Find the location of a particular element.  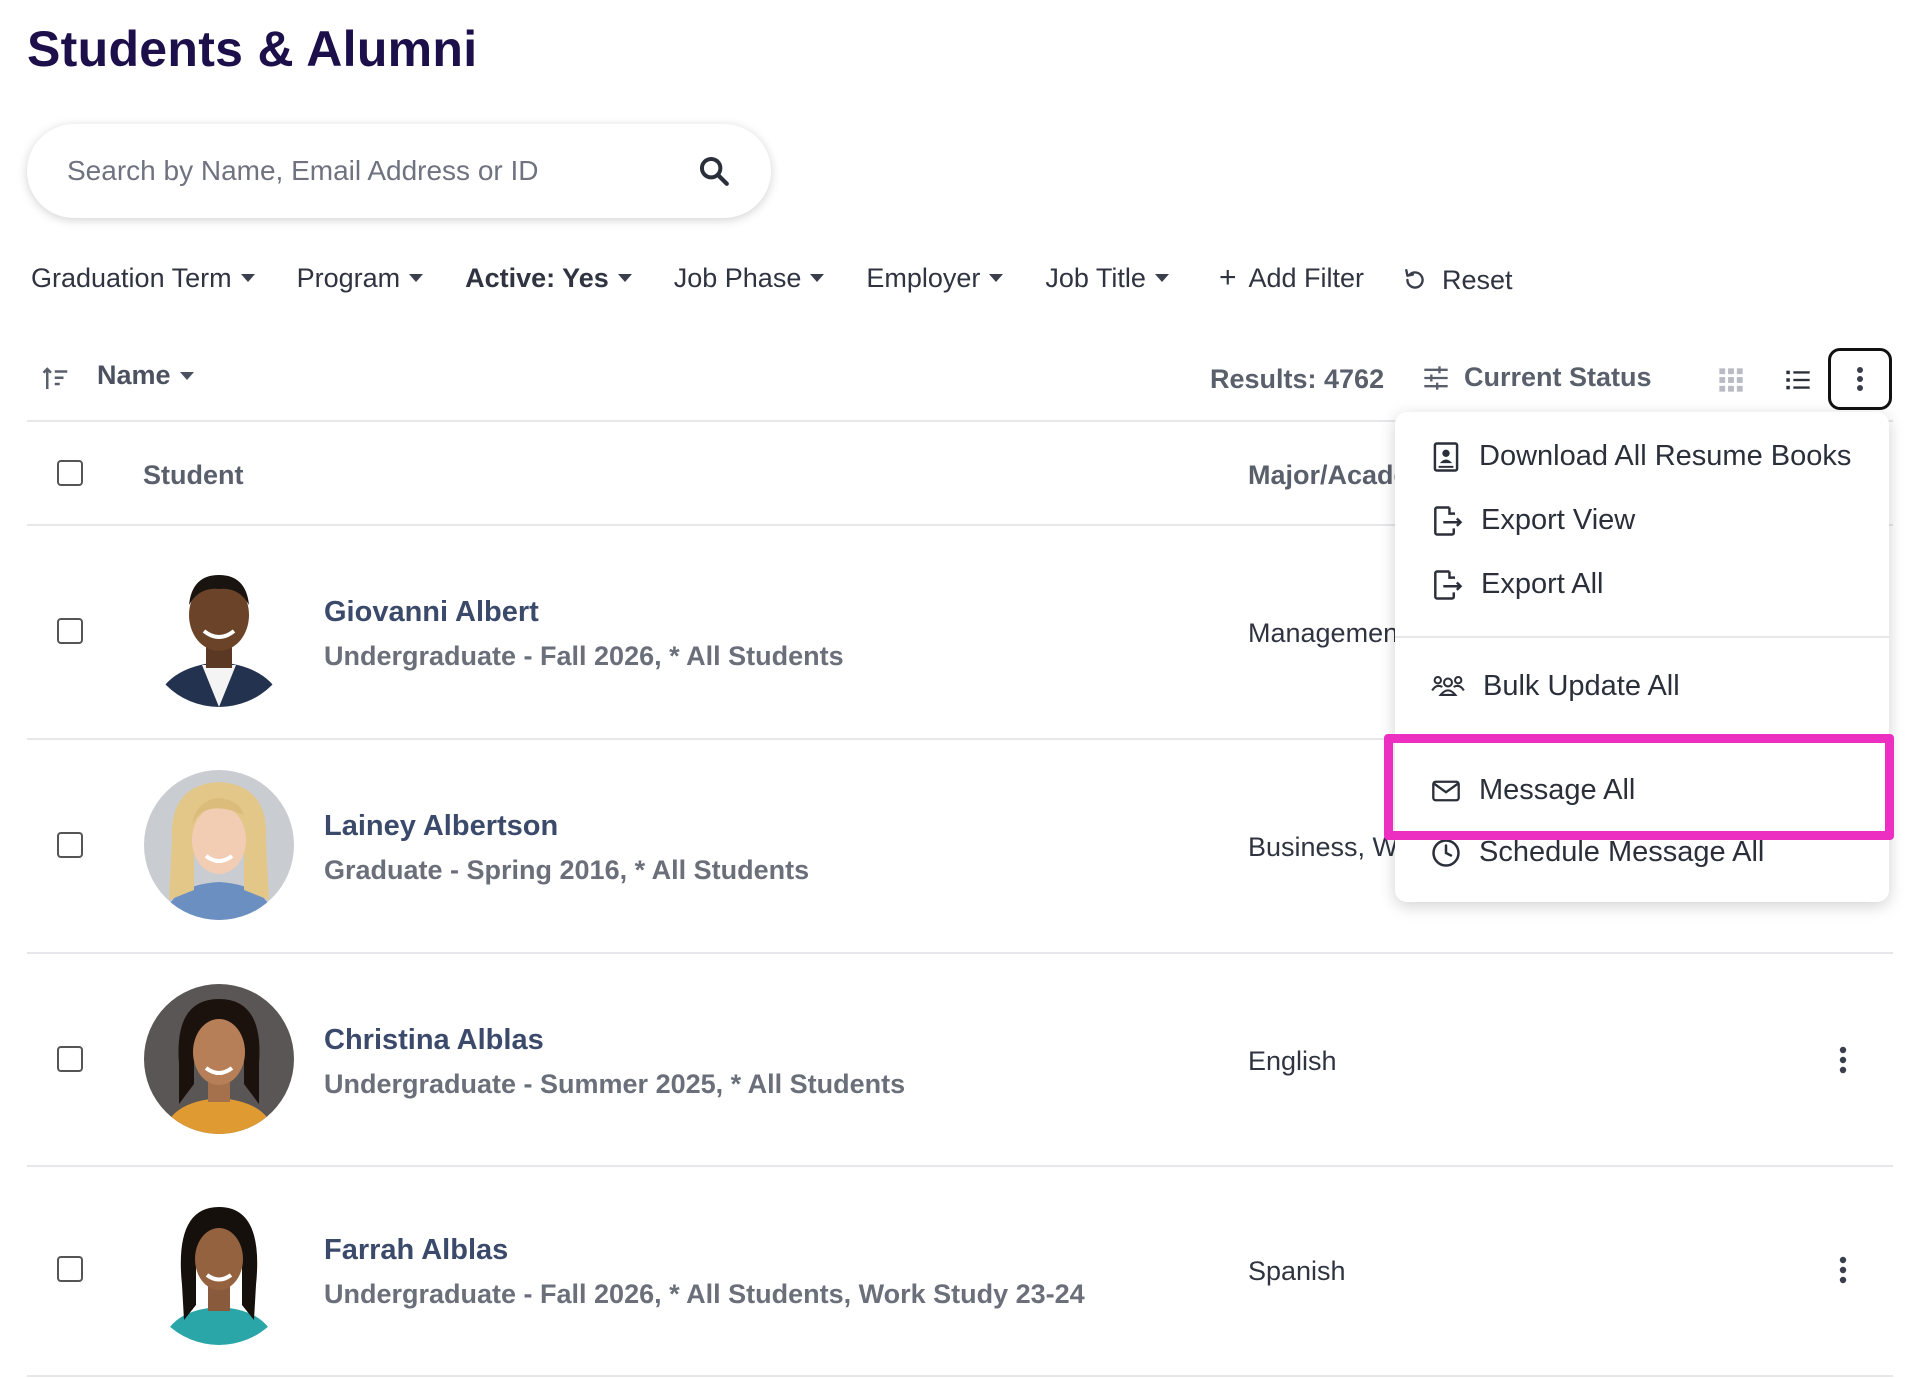

plus-icon: + is located at coordinates (1227, 277).